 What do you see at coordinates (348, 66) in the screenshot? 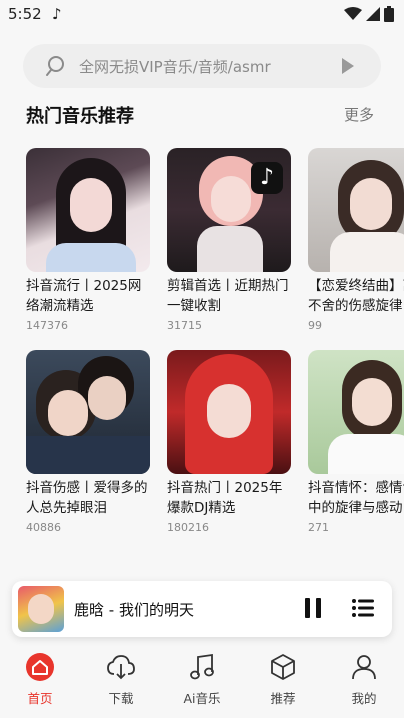
I see `search-play-icon` at bounding box center [348, 66].